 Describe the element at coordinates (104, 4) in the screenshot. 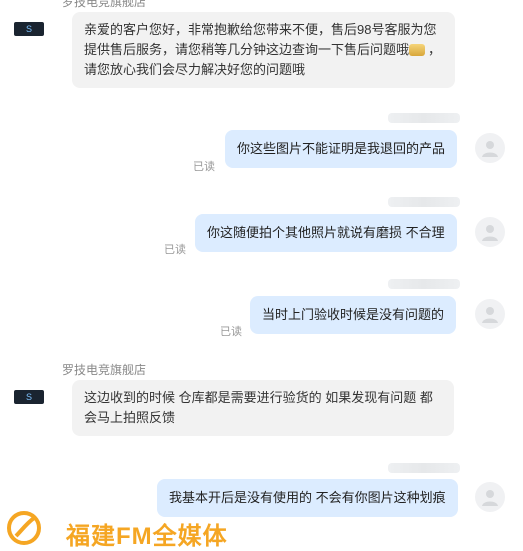

I see `shop-name-top: 罗技电竞旗舰店` at that location.